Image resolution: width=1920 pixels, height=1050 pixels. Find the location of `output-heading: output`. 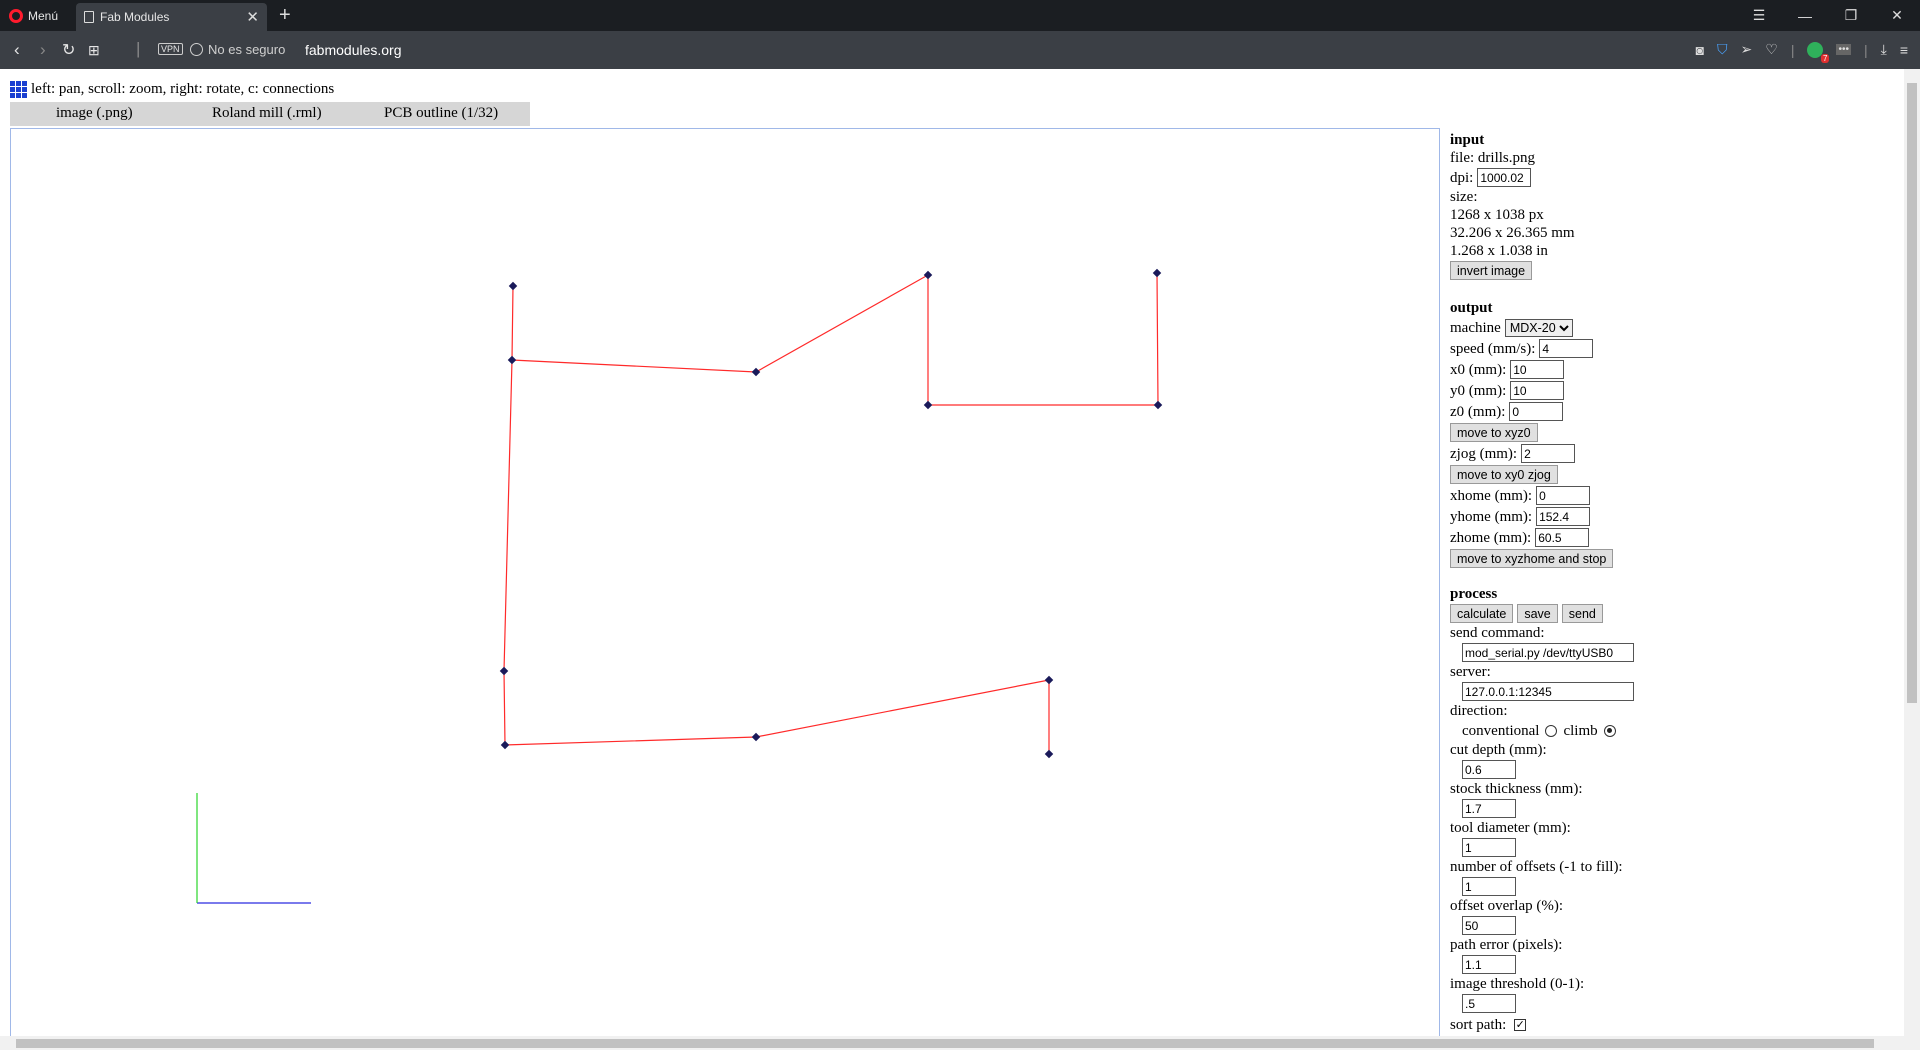

output-heading: output is located at coordinates (1471, 308).